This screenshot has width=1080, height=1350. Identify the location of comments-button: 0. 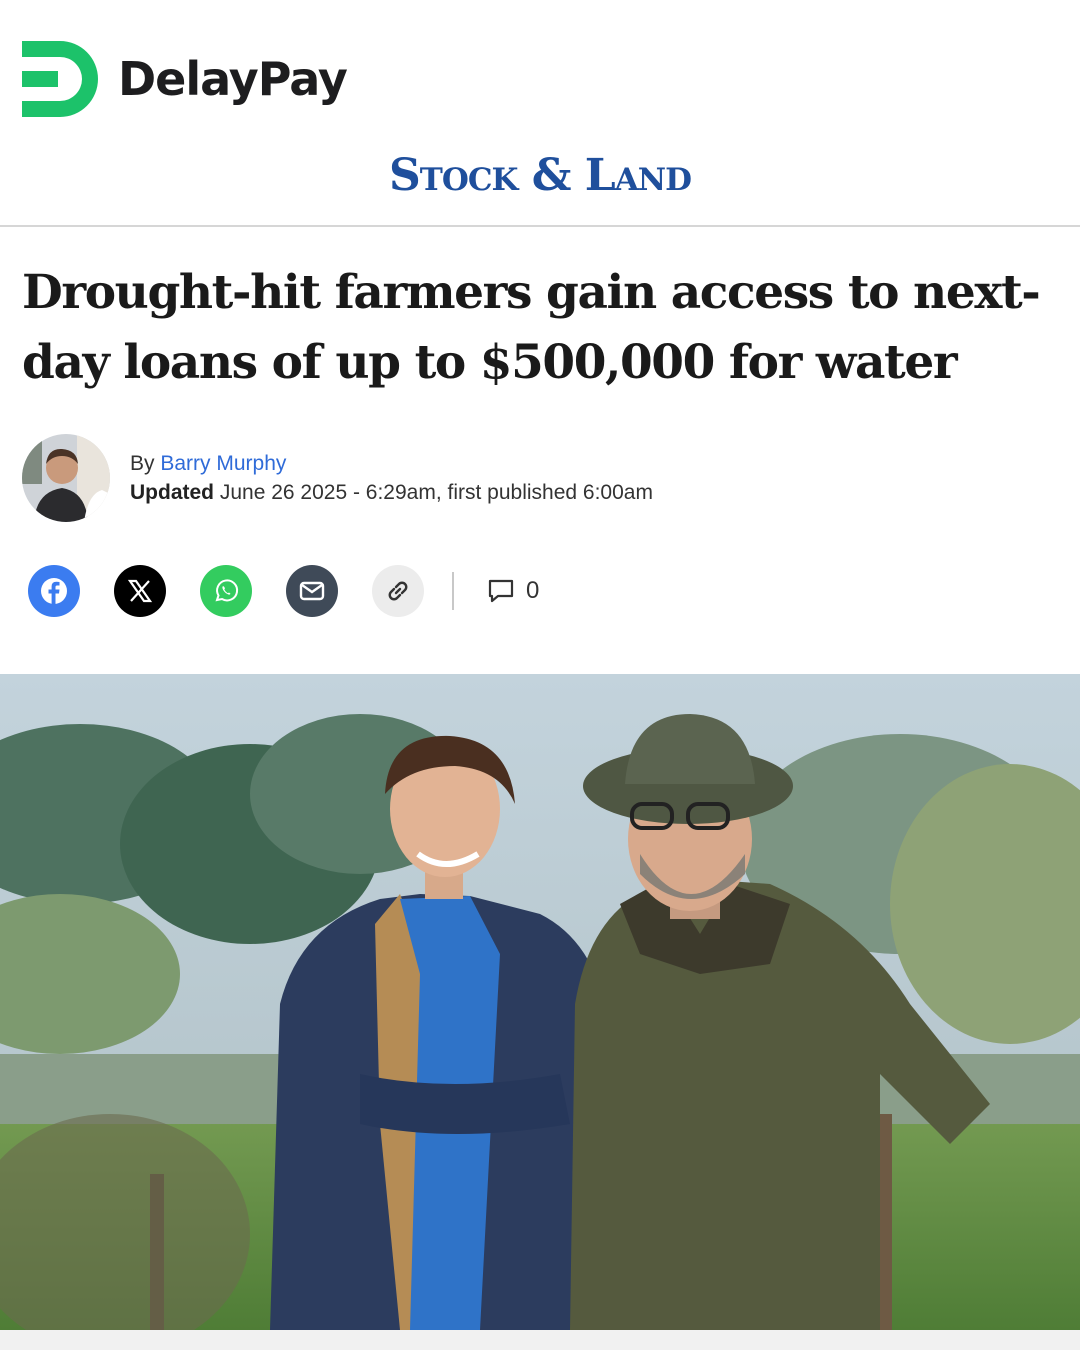
(512, 591).